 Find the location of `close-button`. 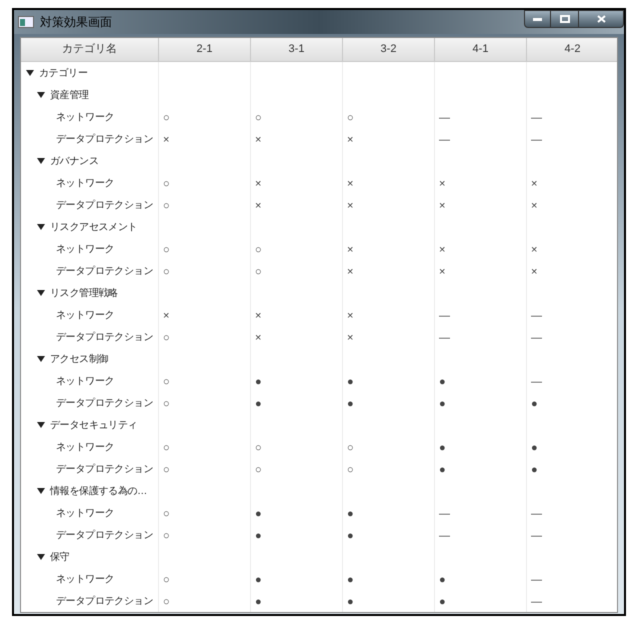

close-button is located at coordinates (601, 19).